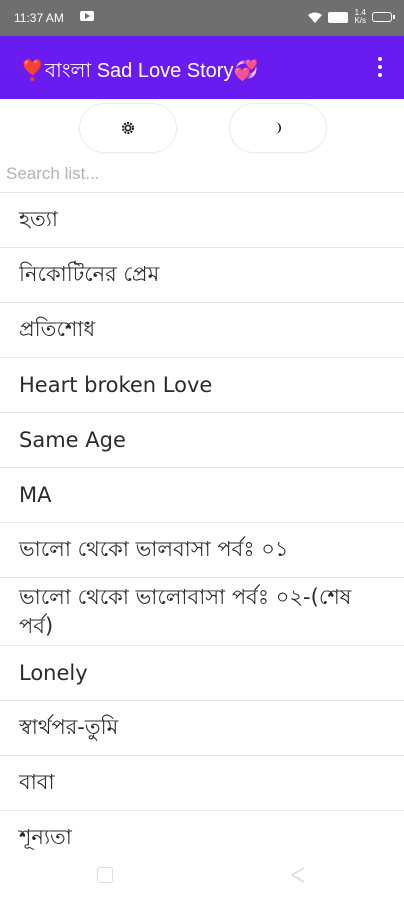  What do you see at coordinates (116, 385) in the screenshot?
I see `list-item-label: Heart broken Love` at bounding box center [116, 385].